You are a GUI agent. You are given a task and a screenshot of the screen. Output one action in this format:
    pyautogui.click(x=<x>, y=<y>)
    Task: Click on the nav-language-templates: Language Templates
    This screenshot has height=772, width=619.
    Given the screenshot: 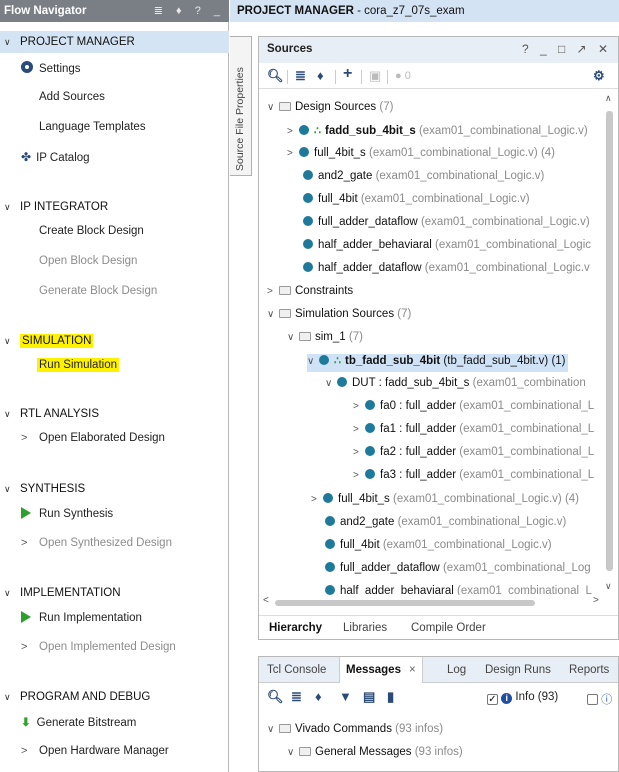 What is the action you would take?
    pyautogui.click(x=92, y=130)
    